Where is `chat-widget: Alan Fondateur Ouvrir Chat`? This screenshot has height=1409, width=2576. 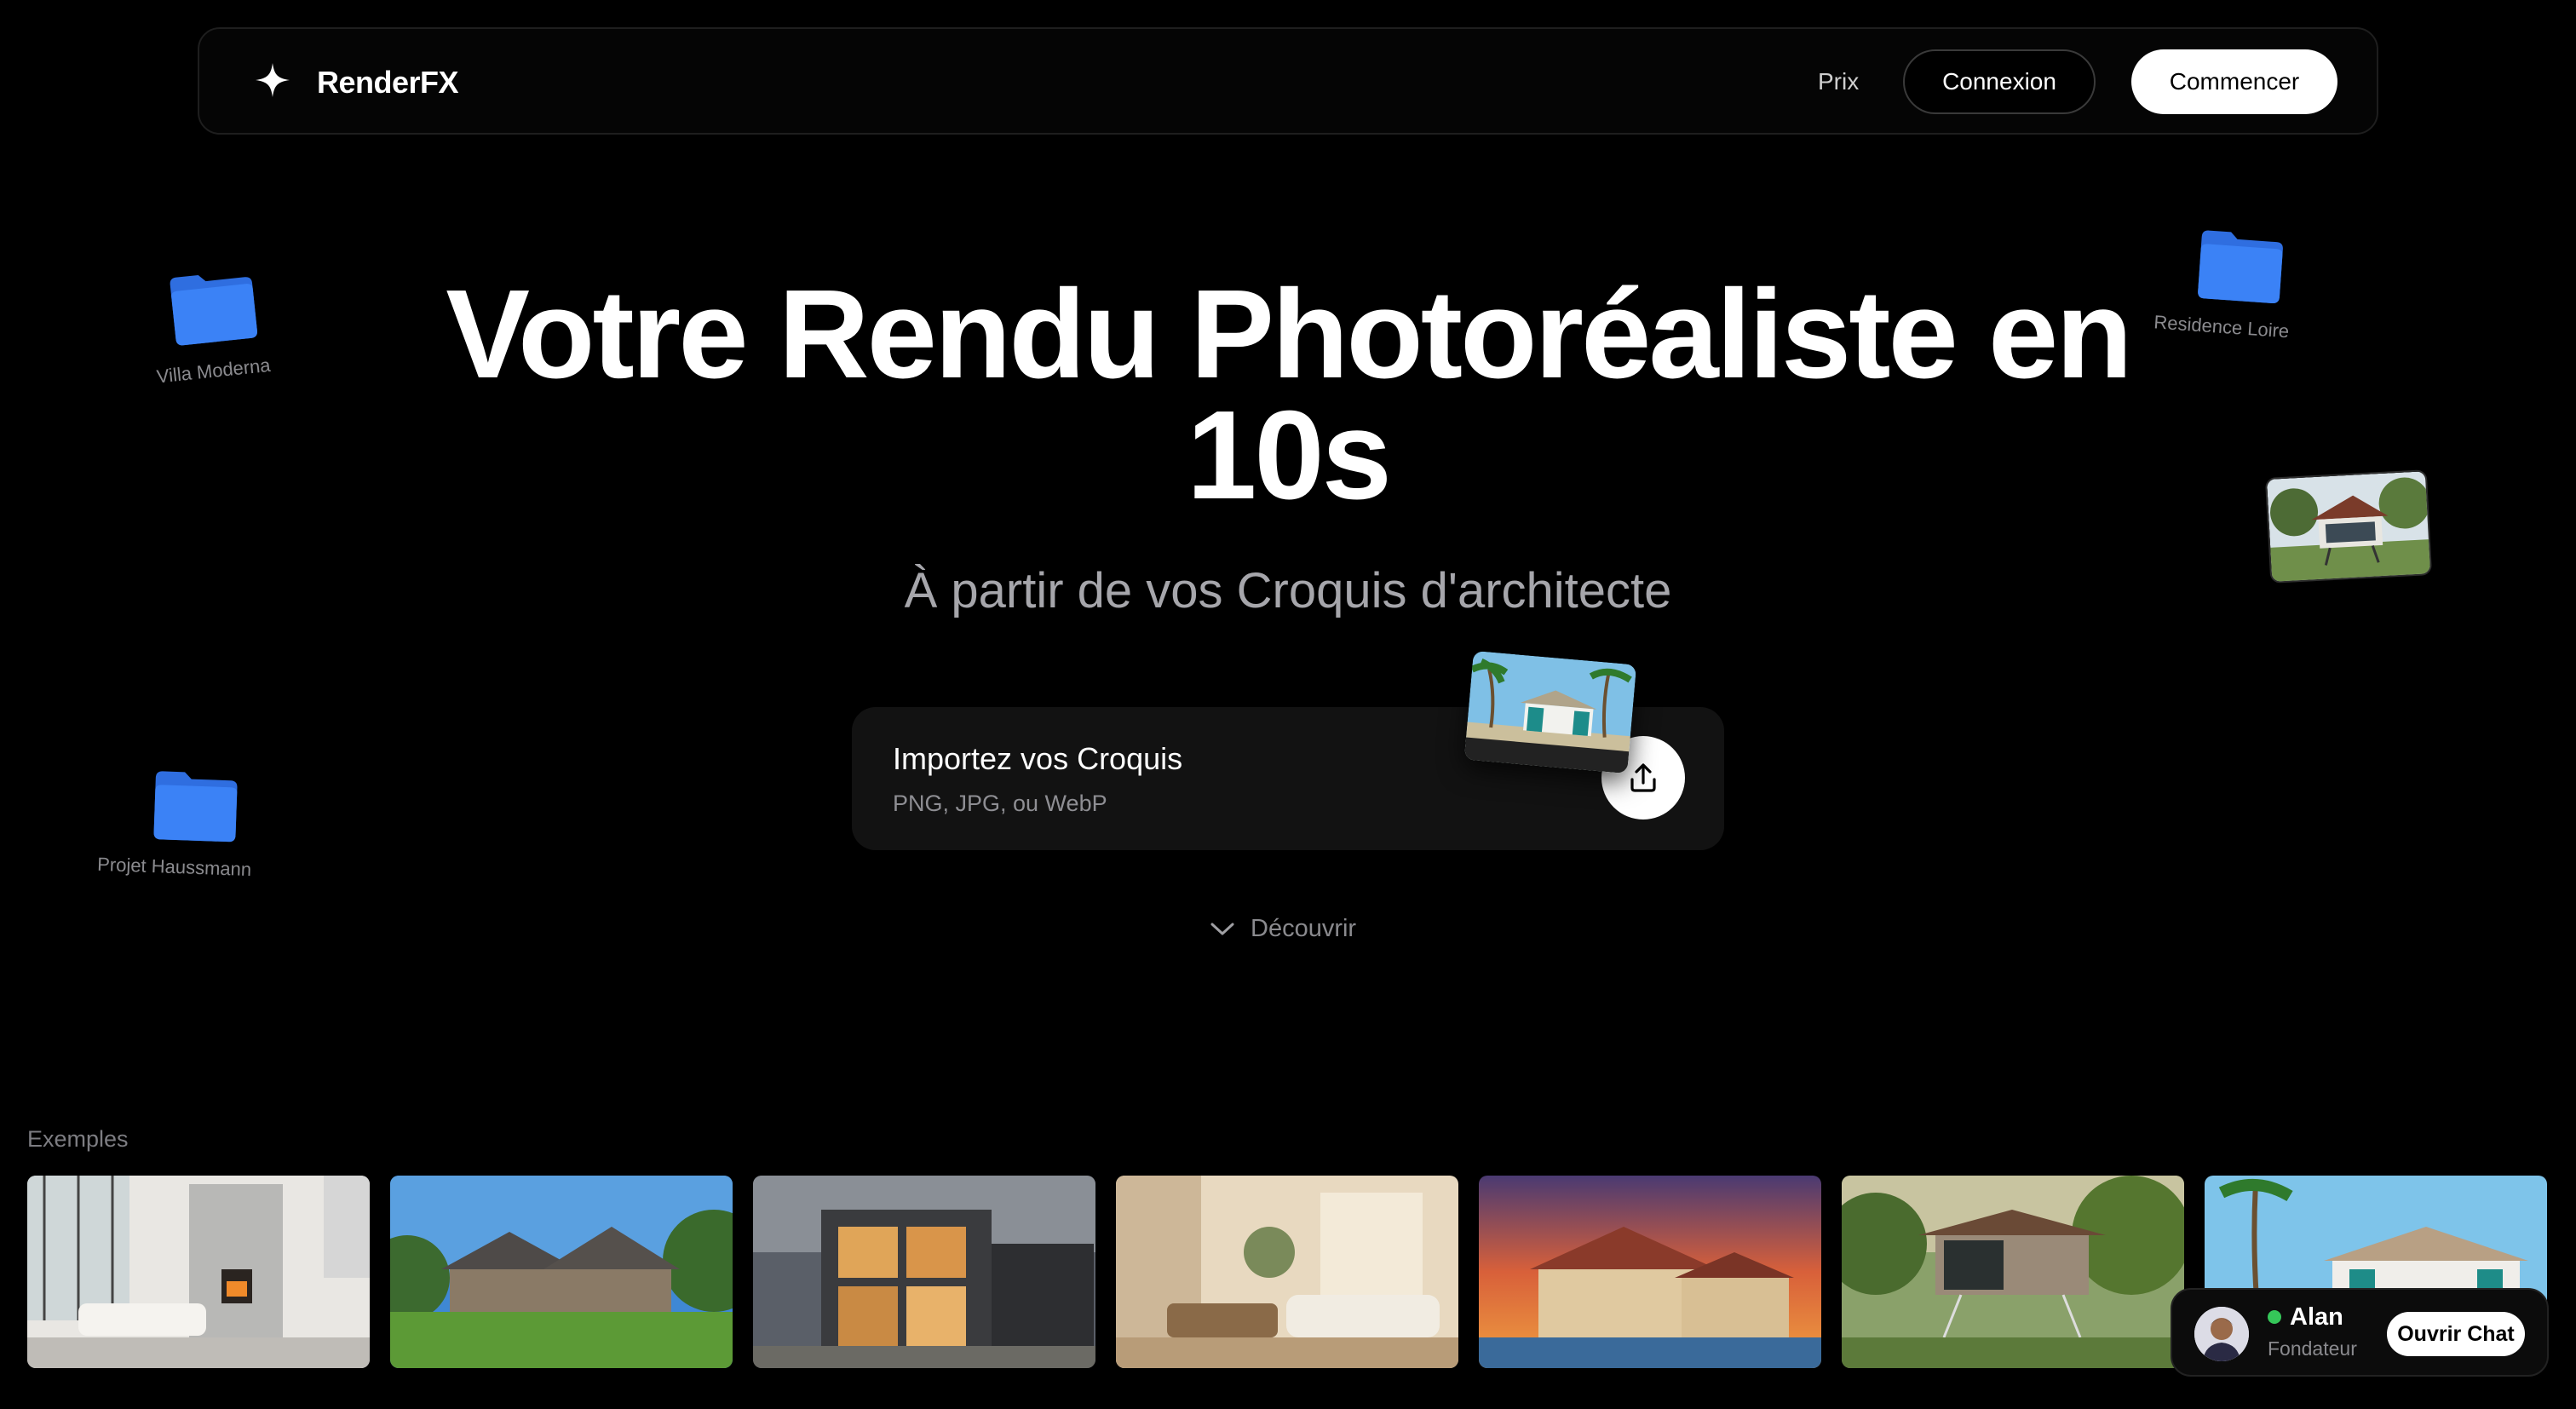 chat-widget: Alan Fondateur Ouvrir Chat is located at coordinates (2360, 1332).